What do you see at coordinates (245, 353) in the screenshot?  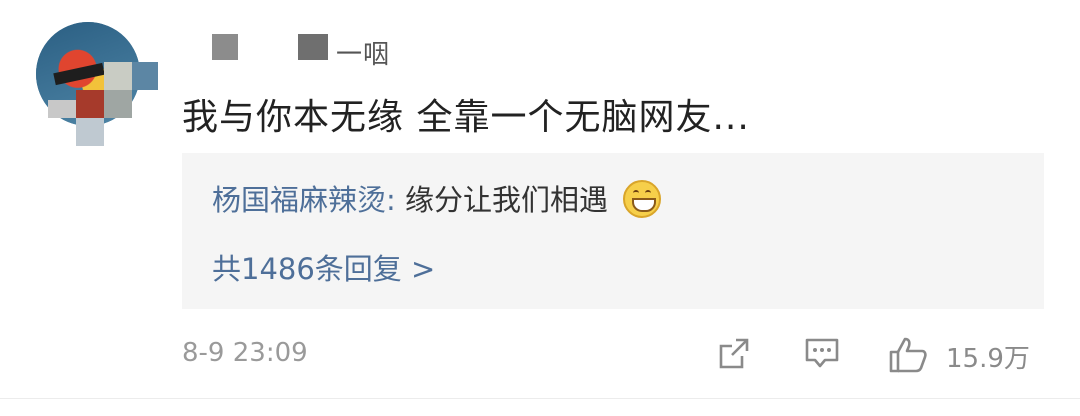 I see `timestamp: 8-9 23:09` at bounding box center [245, 353].